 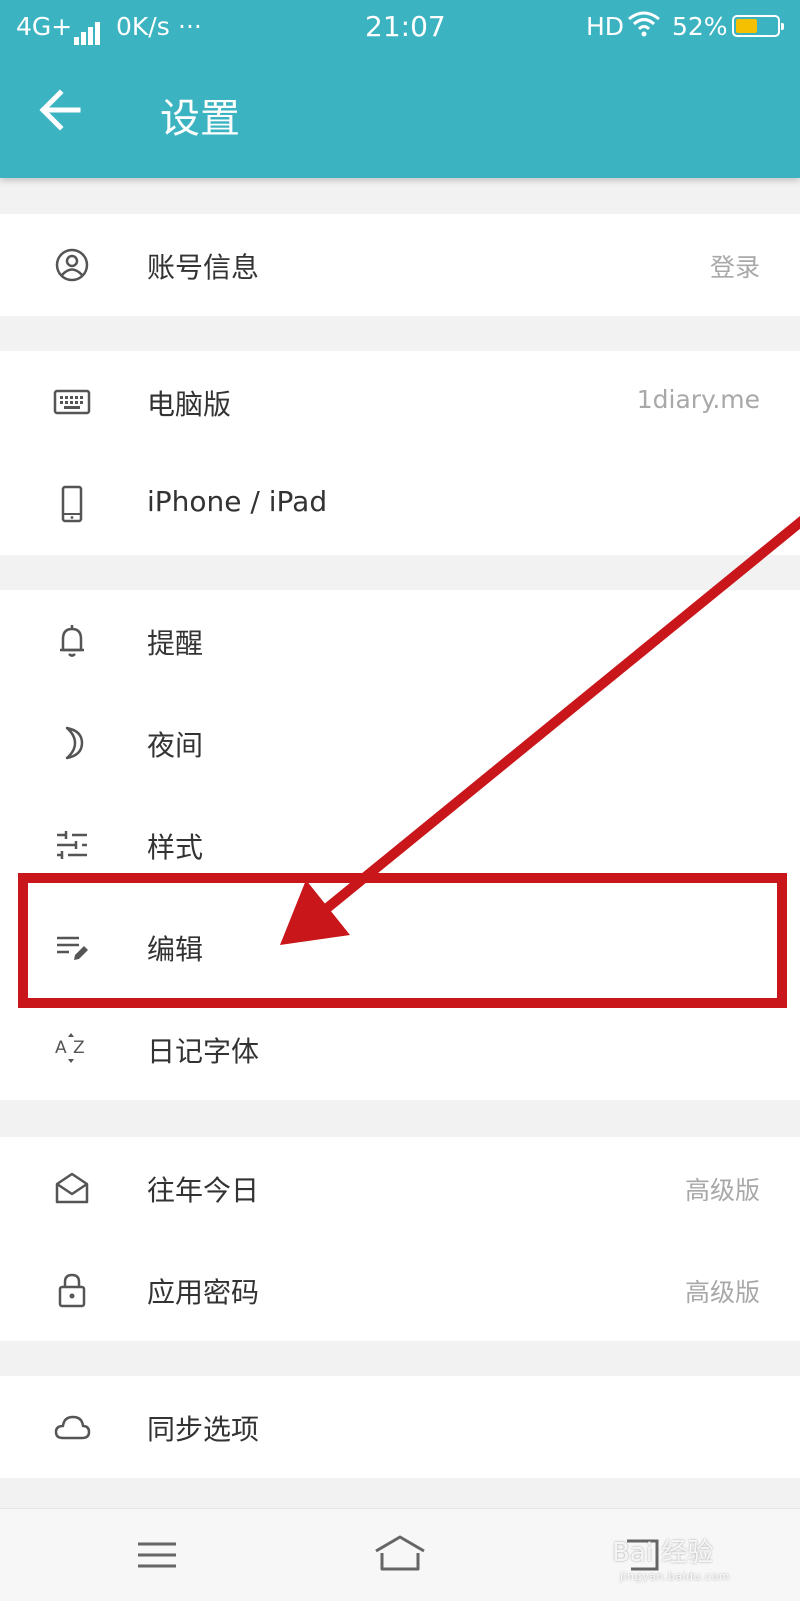 What do you see at coordinates (175, 643) in the screenshot?
I see `row-label: 提醒` at bounding box center [175, 643].